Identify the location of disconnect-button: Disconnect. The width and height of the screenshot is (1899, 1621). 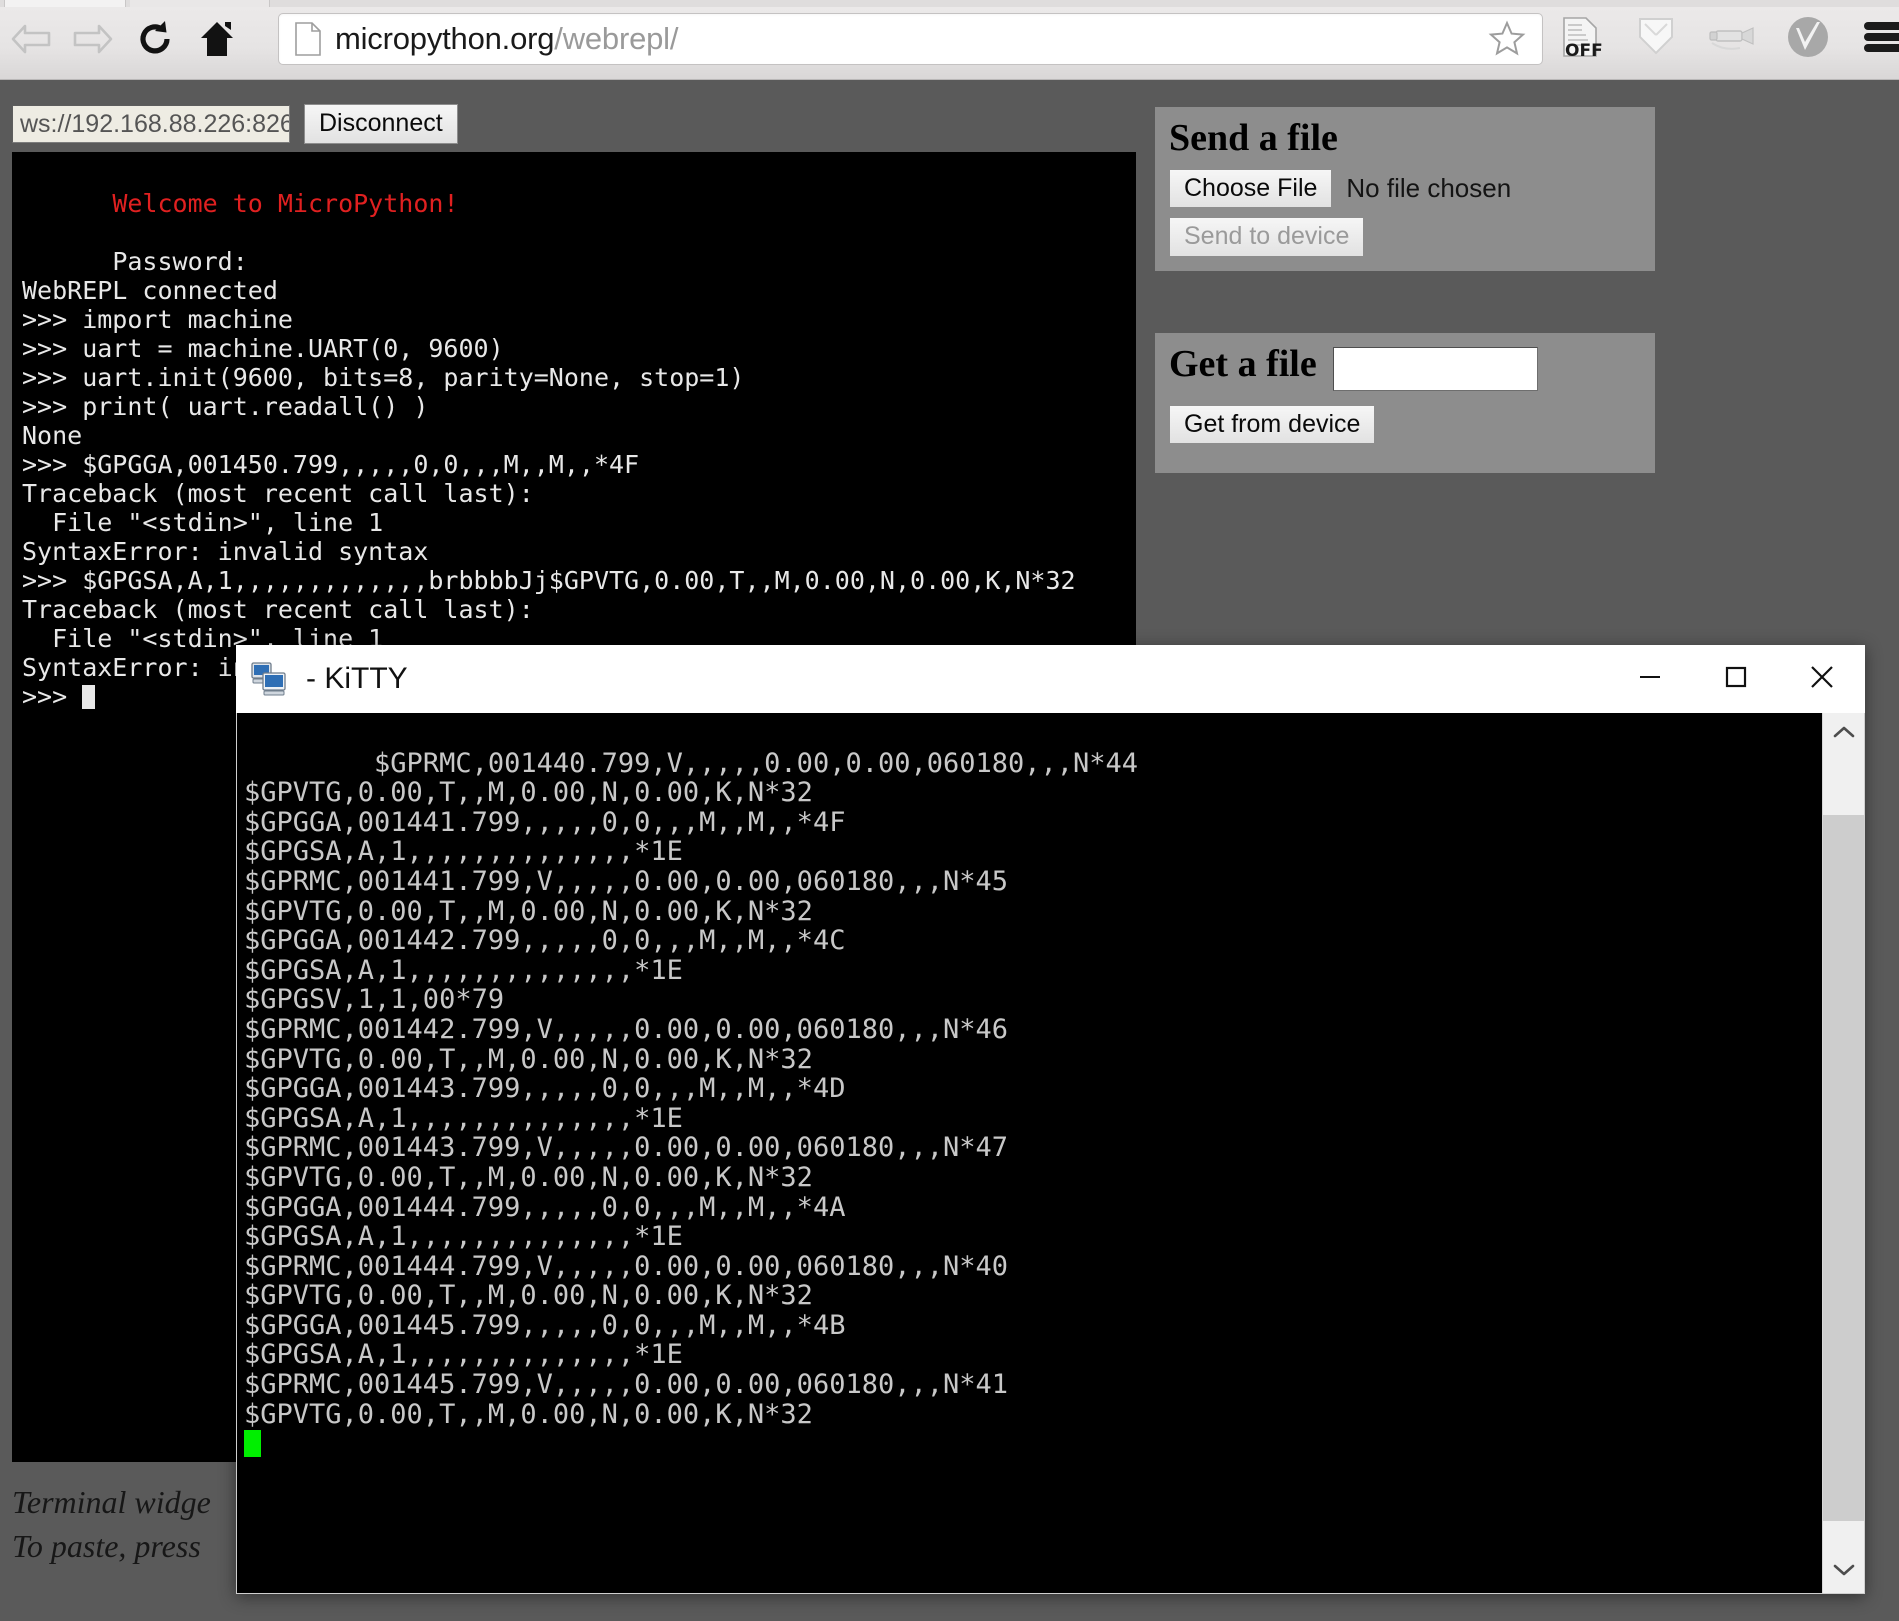
(381, 124).